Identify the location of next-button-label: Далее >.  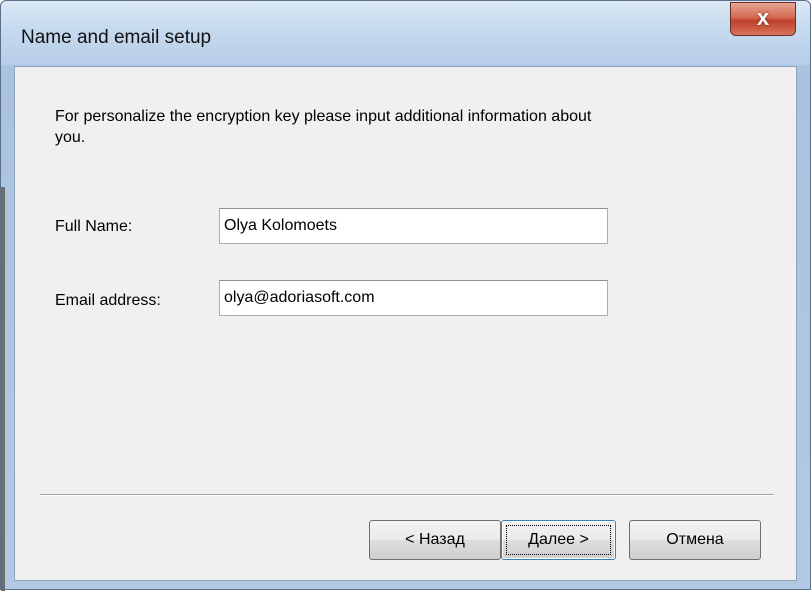
(558, 539).